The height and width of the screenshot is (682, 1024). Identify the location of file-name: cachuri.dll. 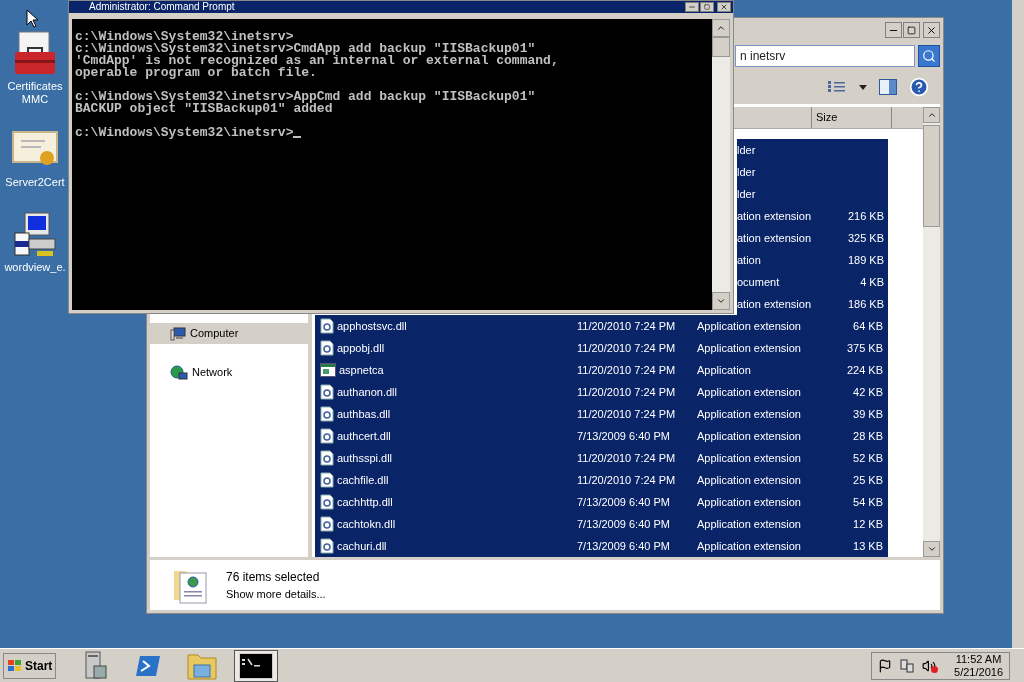
(362, 546).